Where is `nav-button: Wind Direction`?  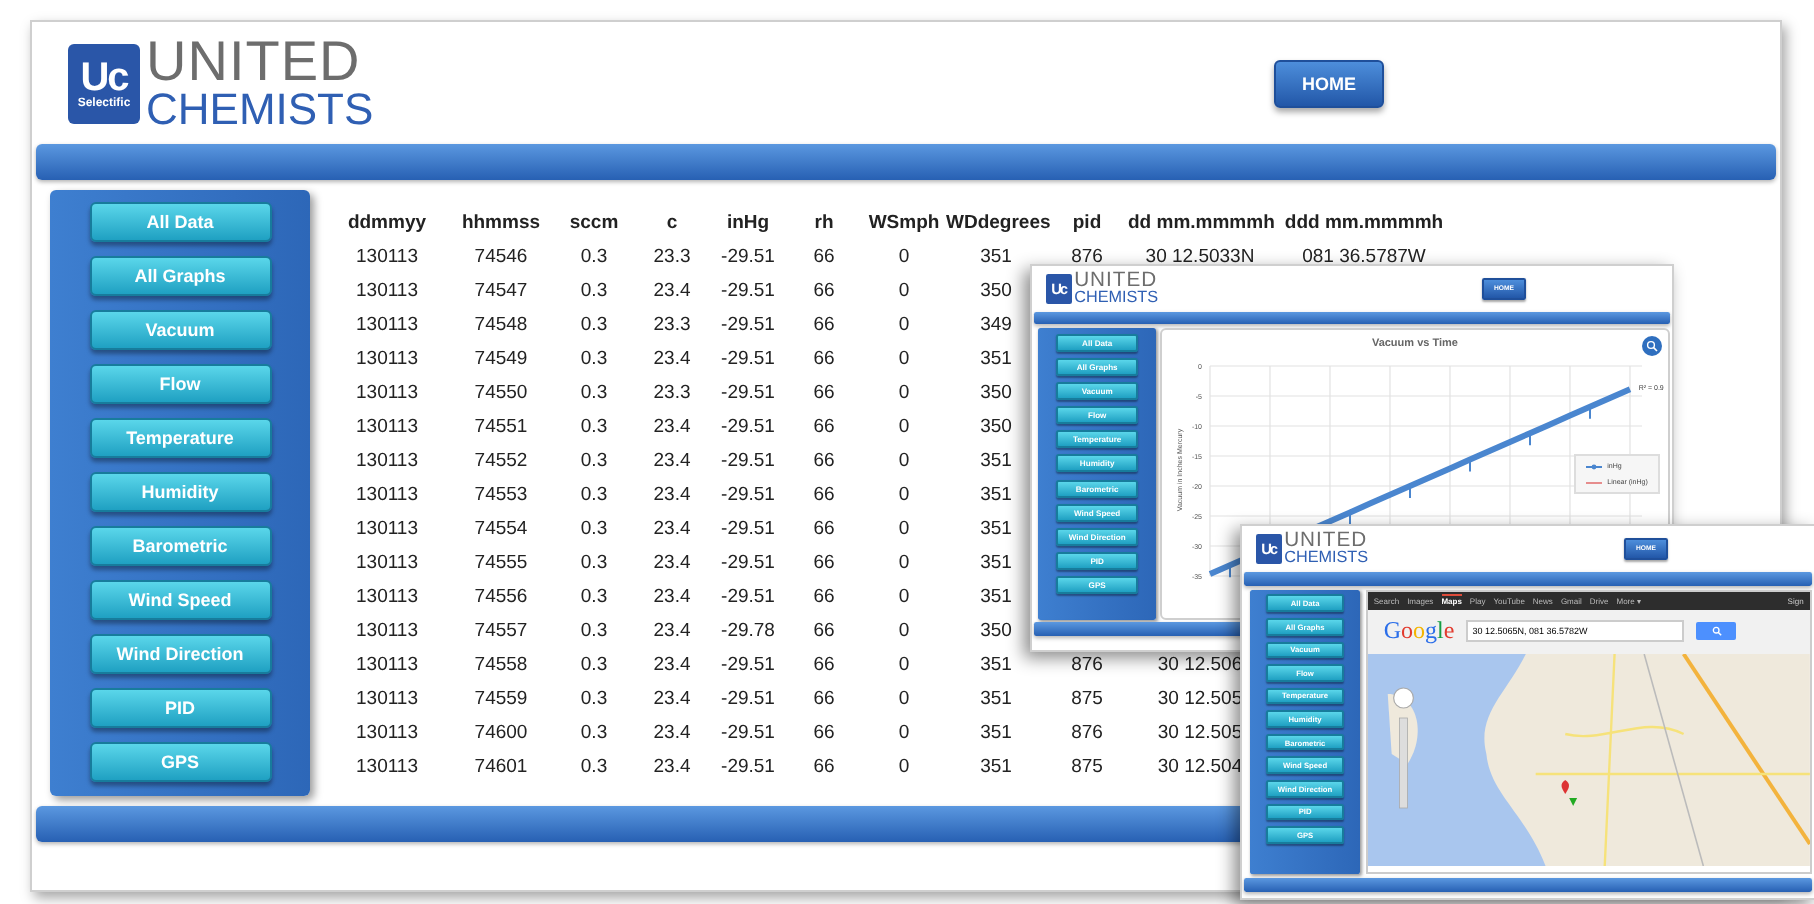 nav-button: Wind Direction is located at coordinates (180, 654).